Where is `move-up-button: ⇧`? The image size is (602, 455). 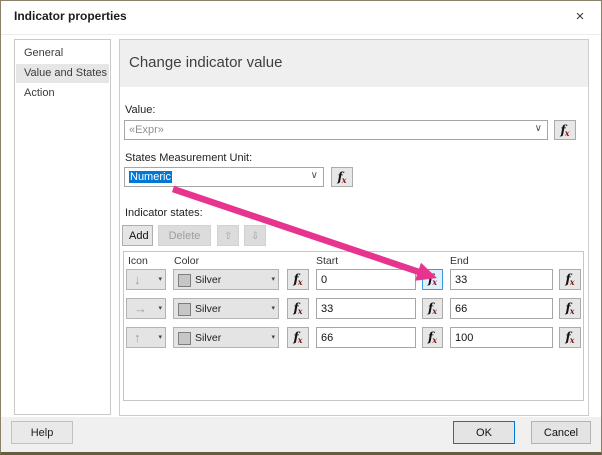 move-up-button: ⇧ is located at coordinates (228, 235).